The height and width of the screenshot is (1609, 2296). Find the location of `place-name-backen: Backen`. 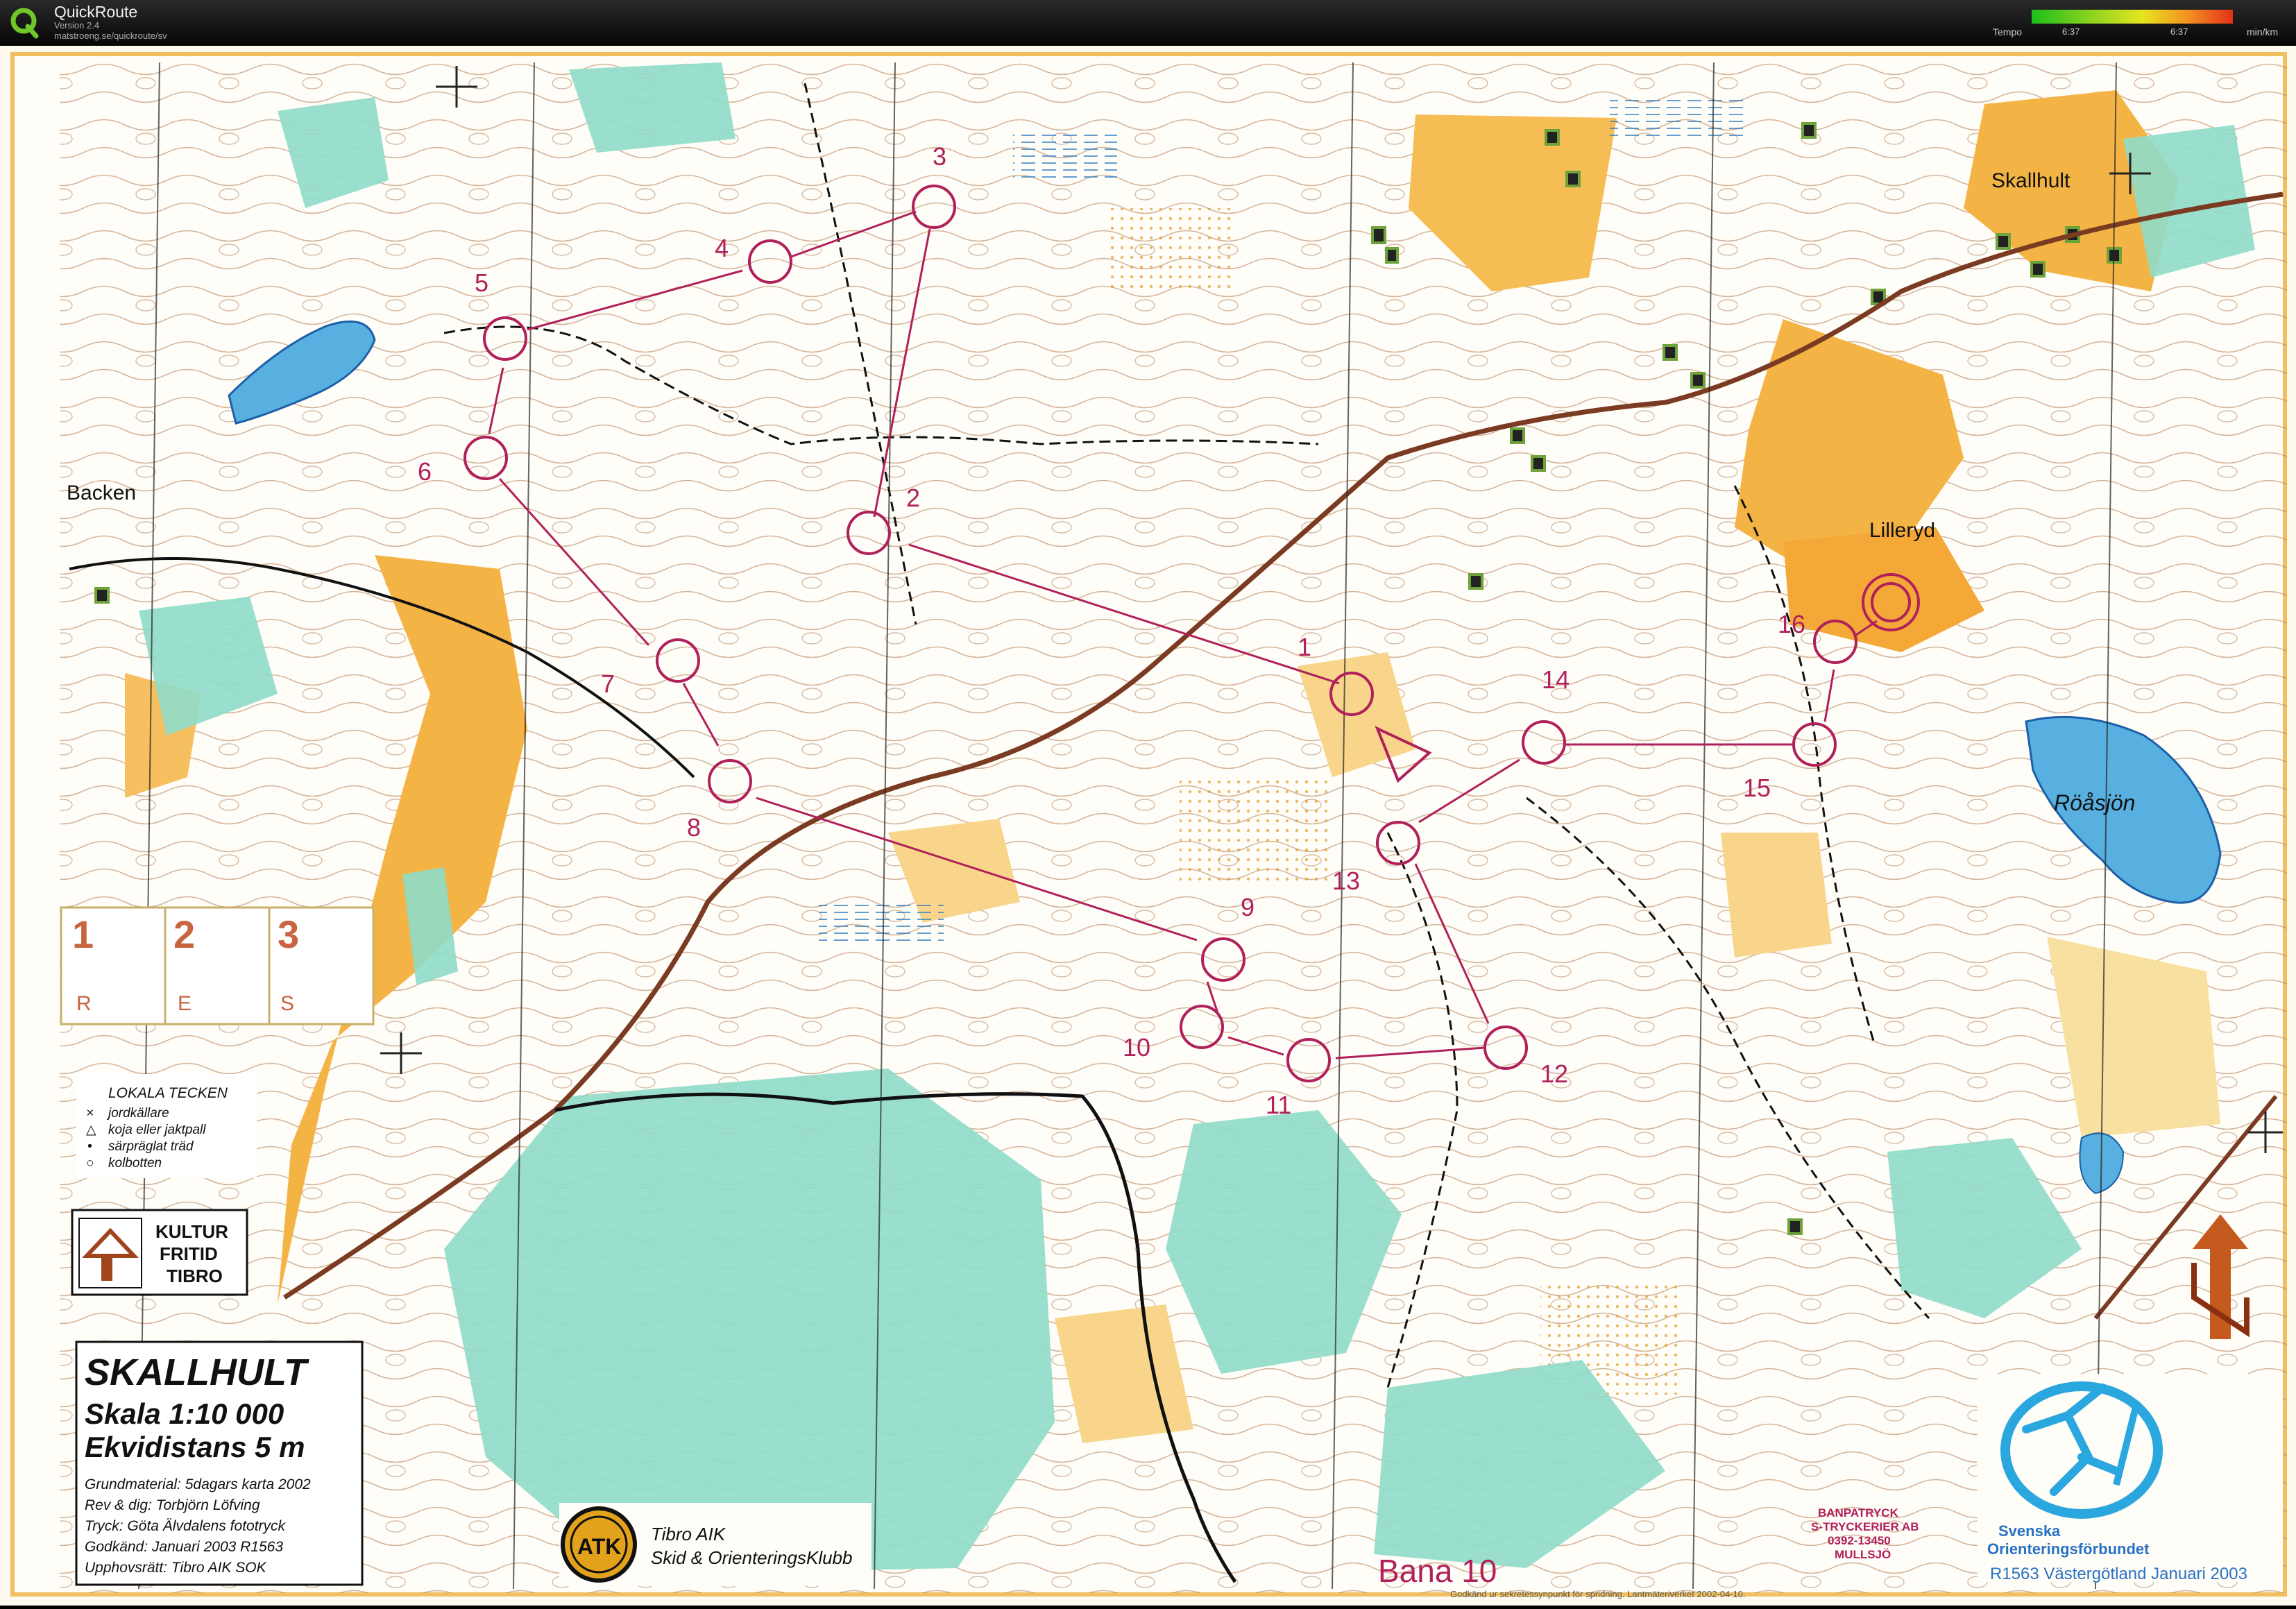

place-name-backen: Backen is located at coordinates (101, 493).